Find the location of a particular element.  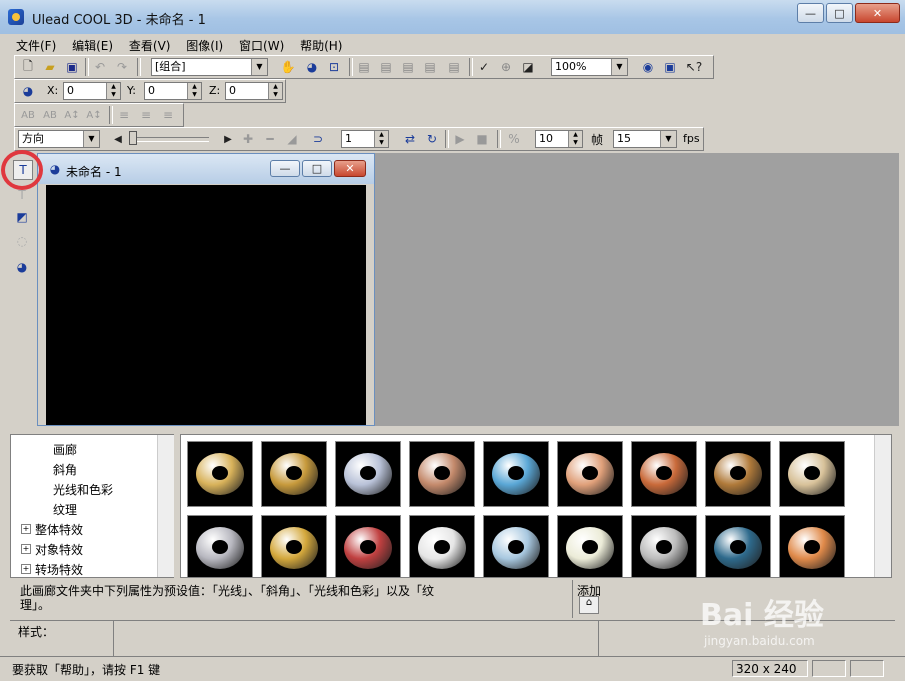

reverse-icon: ⇄ is located at coordinates (410, 139).